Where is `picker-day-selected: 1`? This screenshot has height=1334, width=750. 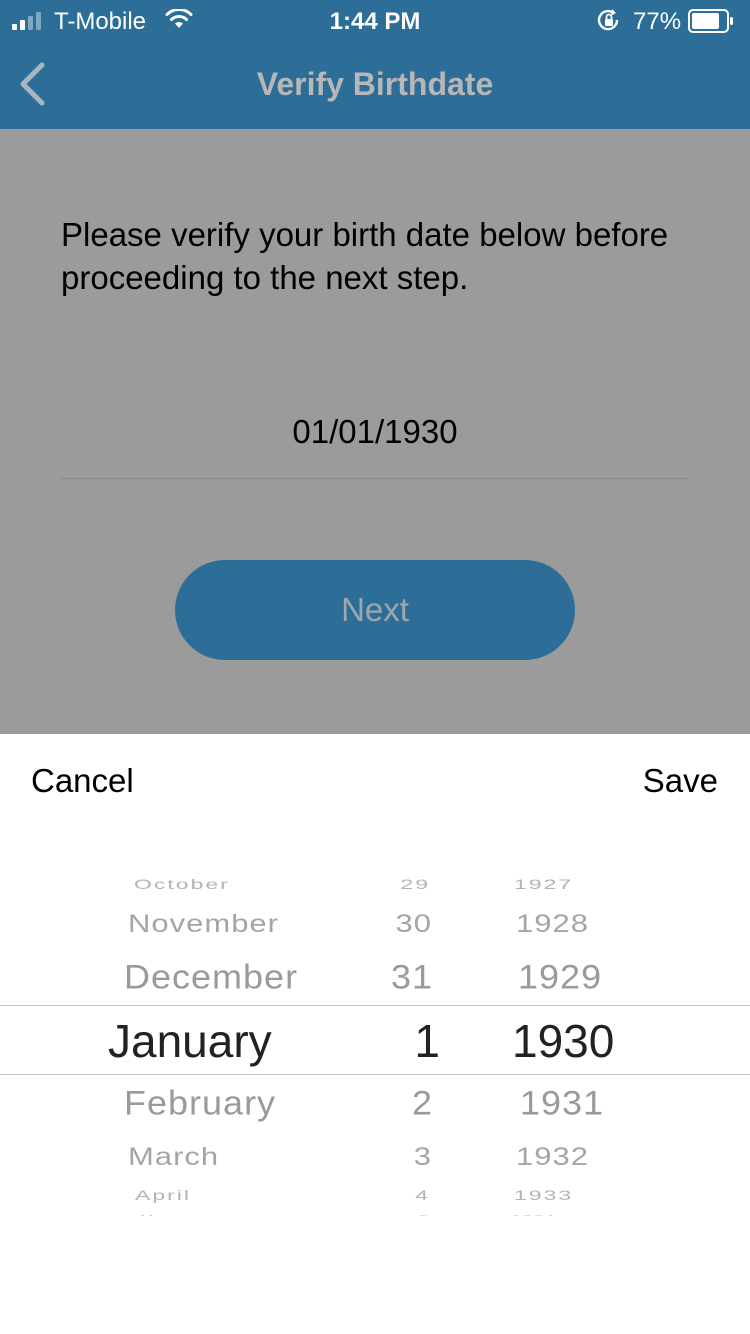
picker-day-selected: 1 is located at coordinates (427, 1041).